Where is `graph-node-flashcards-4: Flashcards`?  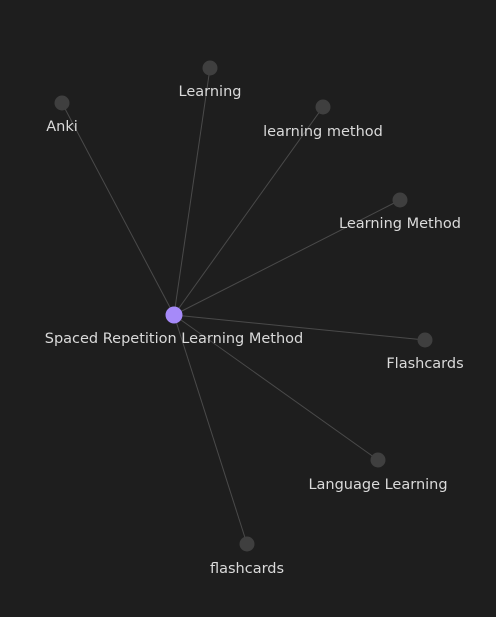
graph-node-flashcards-4: Flashcards is located at coordinates (425, 352).